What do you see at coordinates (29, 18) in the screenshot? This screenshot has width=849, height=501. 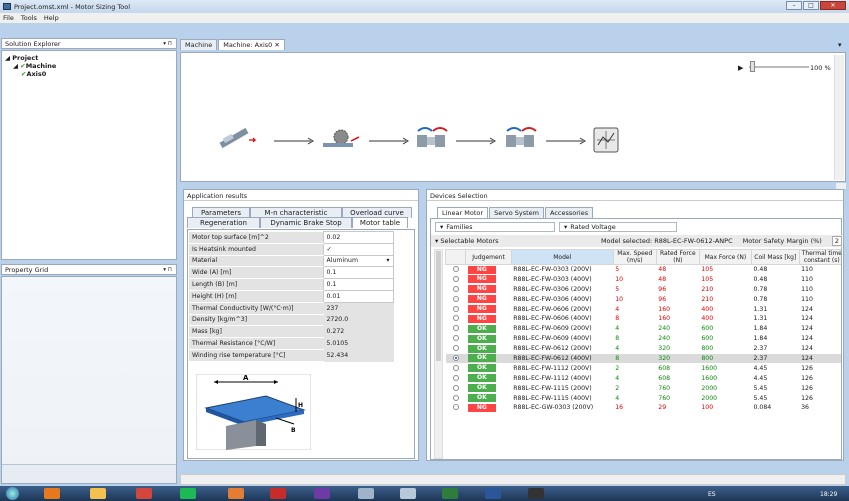 I see `menu-tools: Tools` at bounding box center [29, 18].